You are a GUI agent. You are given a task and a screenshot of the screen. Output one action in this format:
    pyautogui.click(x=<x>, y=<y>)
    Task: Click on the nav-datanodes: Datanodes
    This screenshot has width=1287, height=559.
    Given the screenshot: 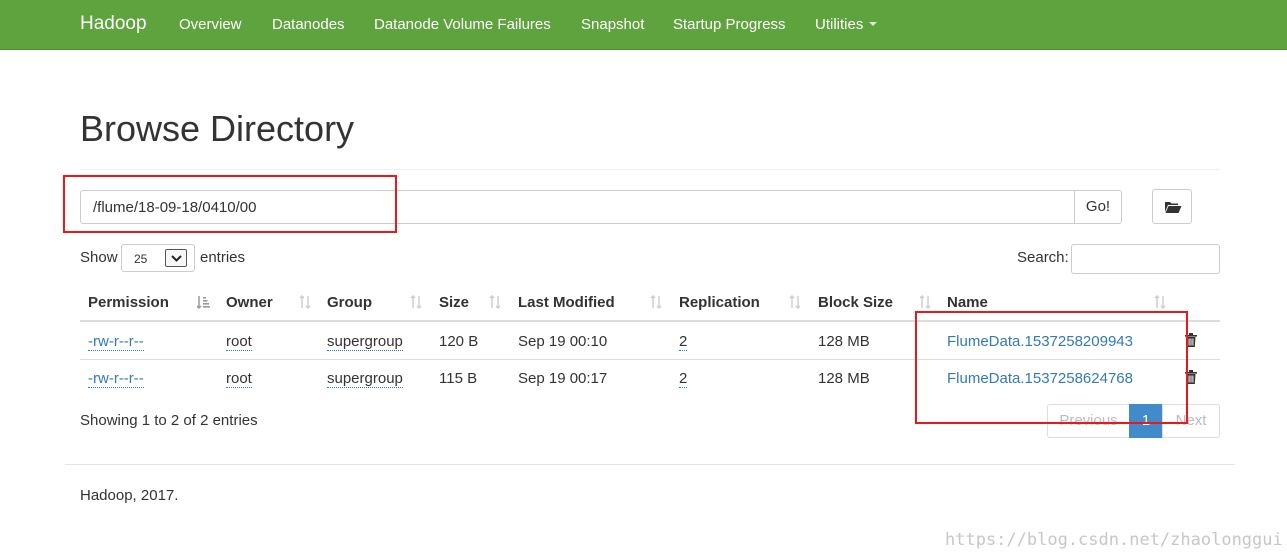 What is the action you would take?
    pyautogui.click(x=308, y=24)
    